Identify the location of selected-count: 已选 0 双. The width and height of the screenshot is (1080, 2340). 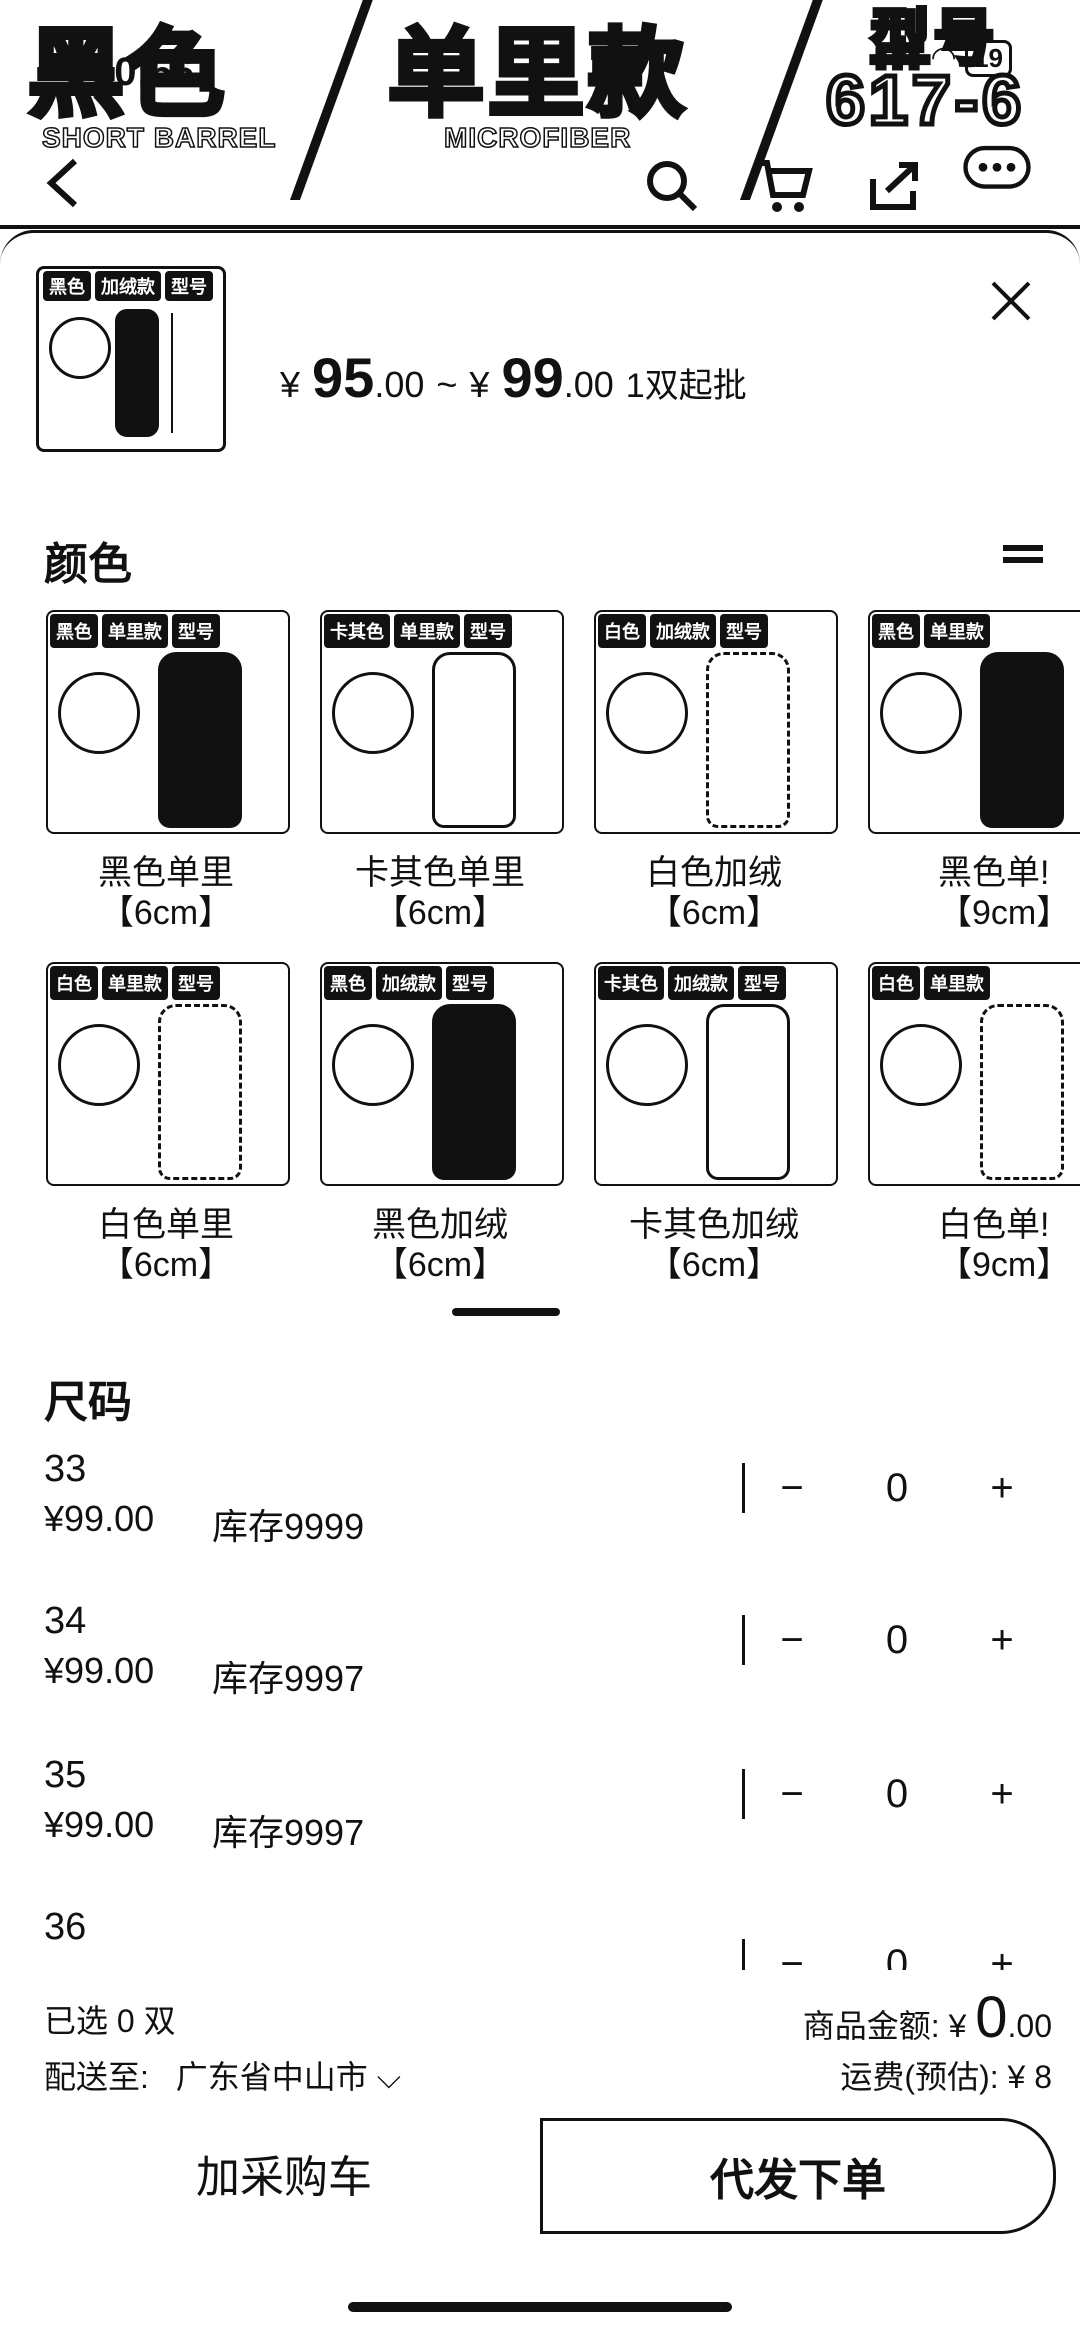
(110, 2021).